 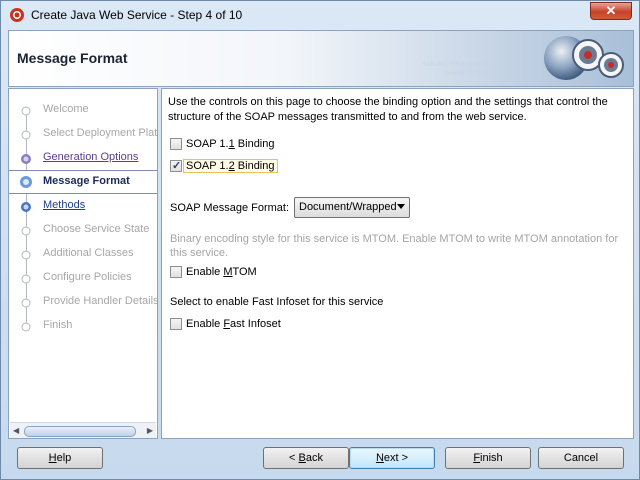 I want to click on nav-step-additional-classes: Additional Classes, so click(x=83, y=254).